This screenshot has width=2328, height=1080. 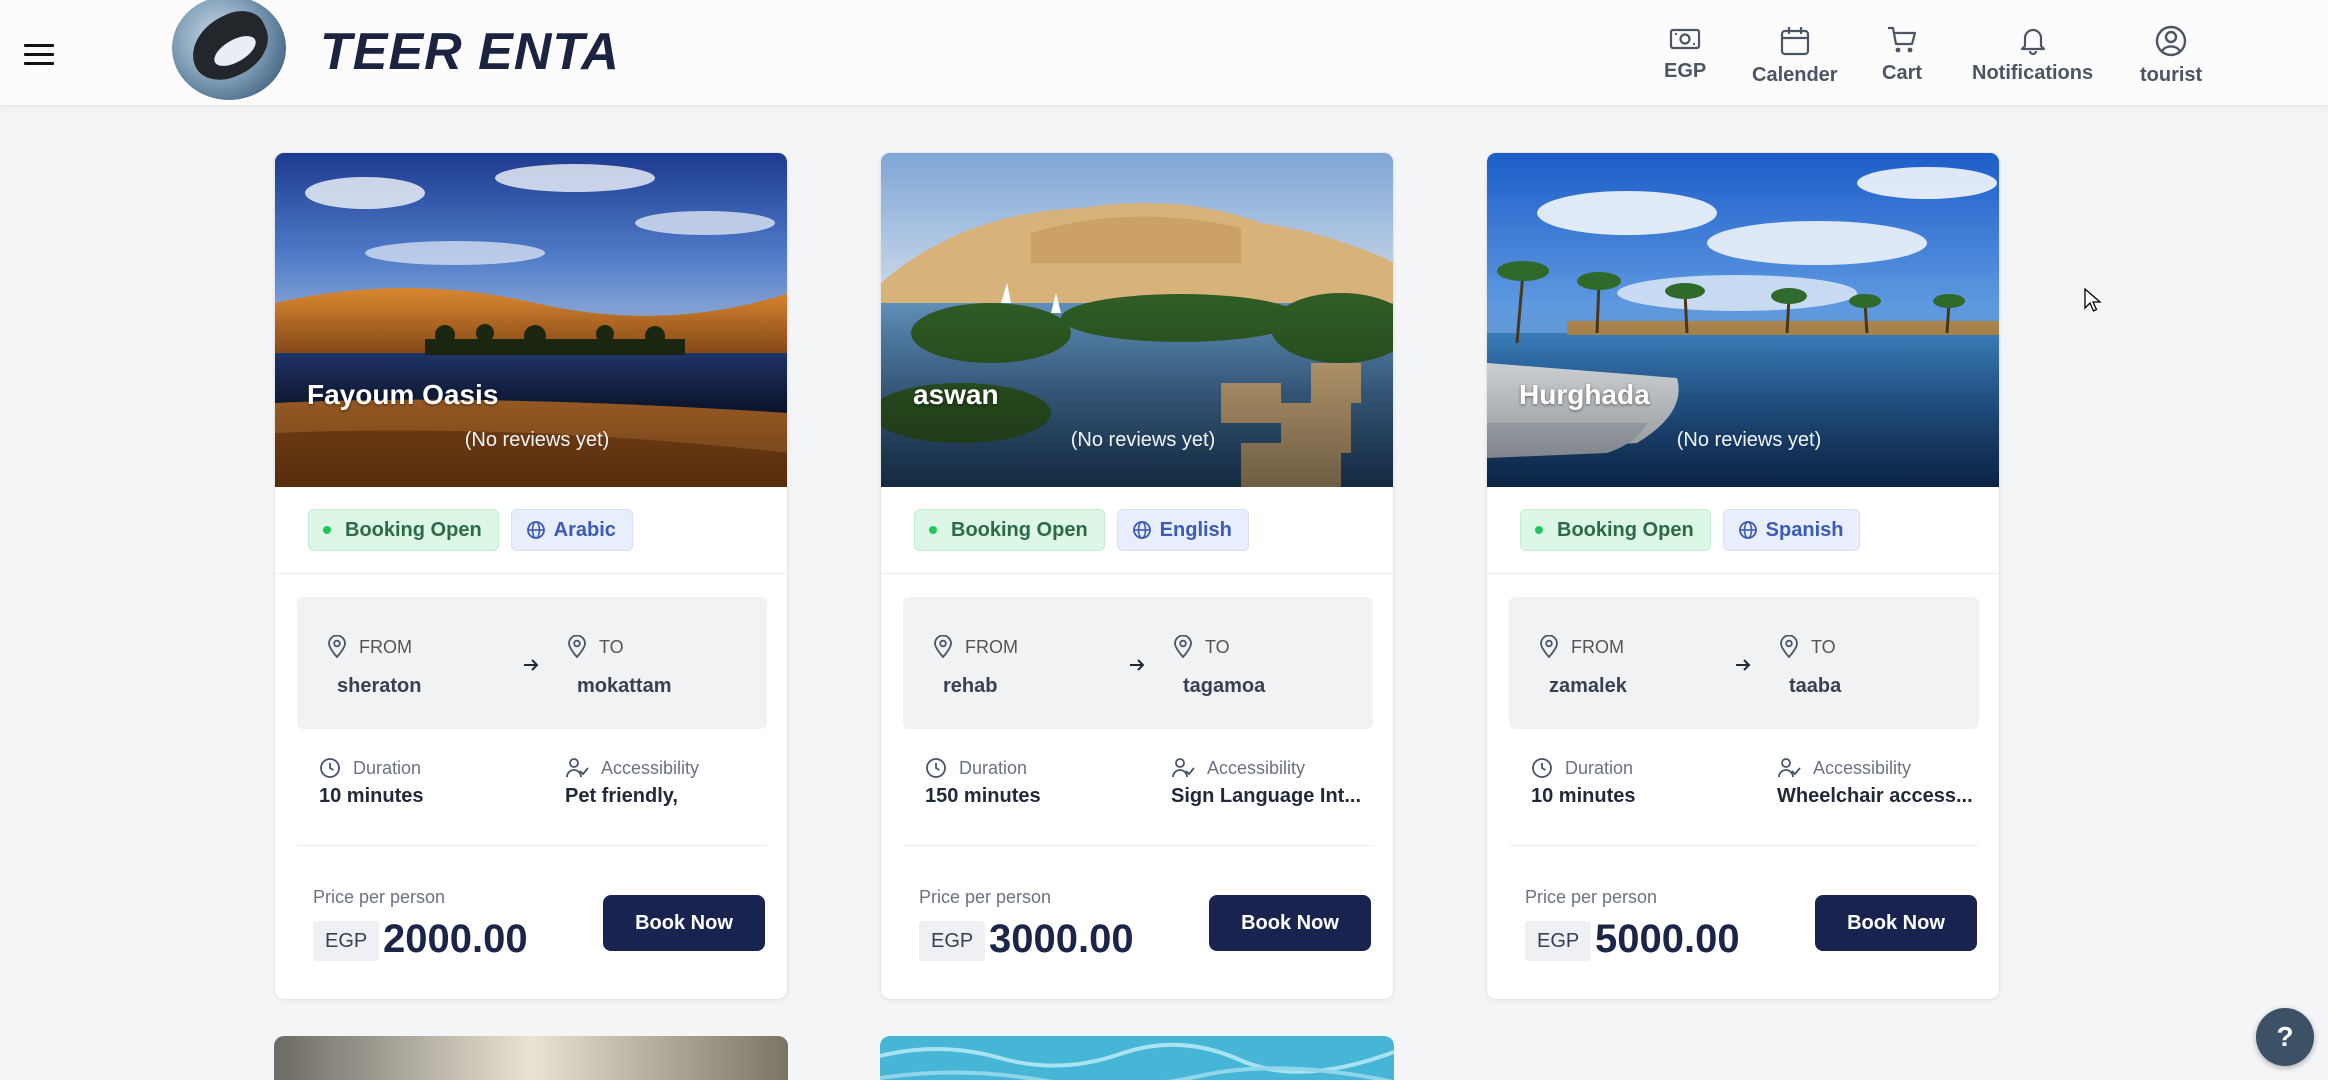 I want to click on language-badge-label: English, so click(x=1195, y=529).